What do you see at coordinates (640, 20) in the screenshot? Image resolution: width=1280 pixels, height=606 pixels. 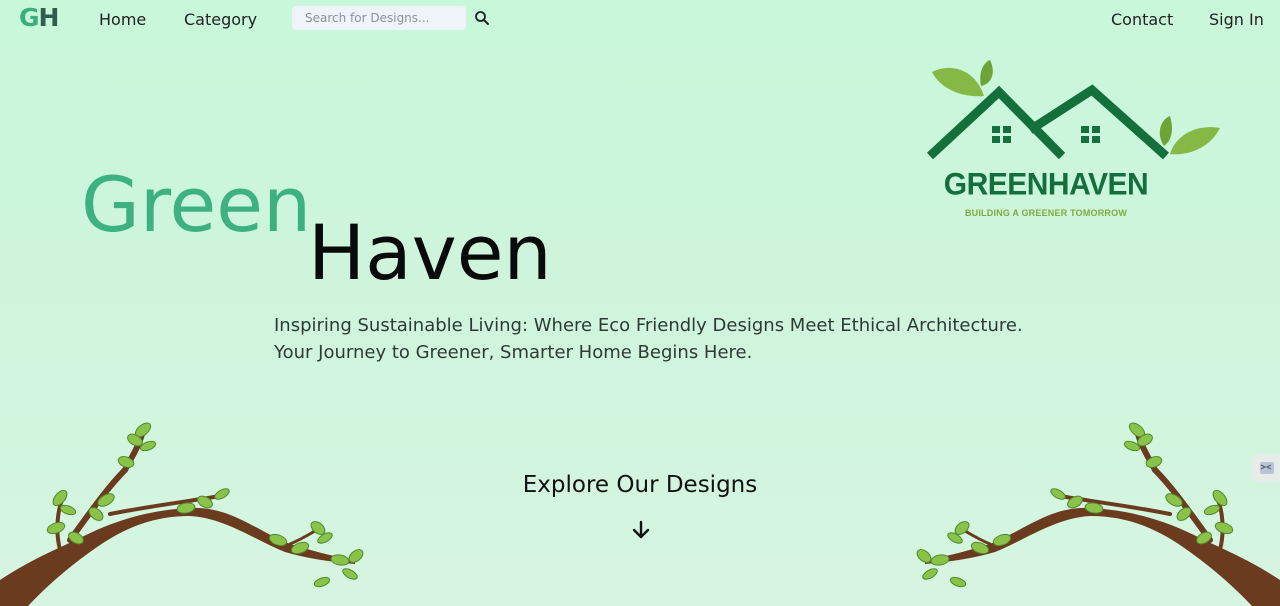 I see `navbar: GH Home Category Contact Sign In` at bounding box center [640, 20].